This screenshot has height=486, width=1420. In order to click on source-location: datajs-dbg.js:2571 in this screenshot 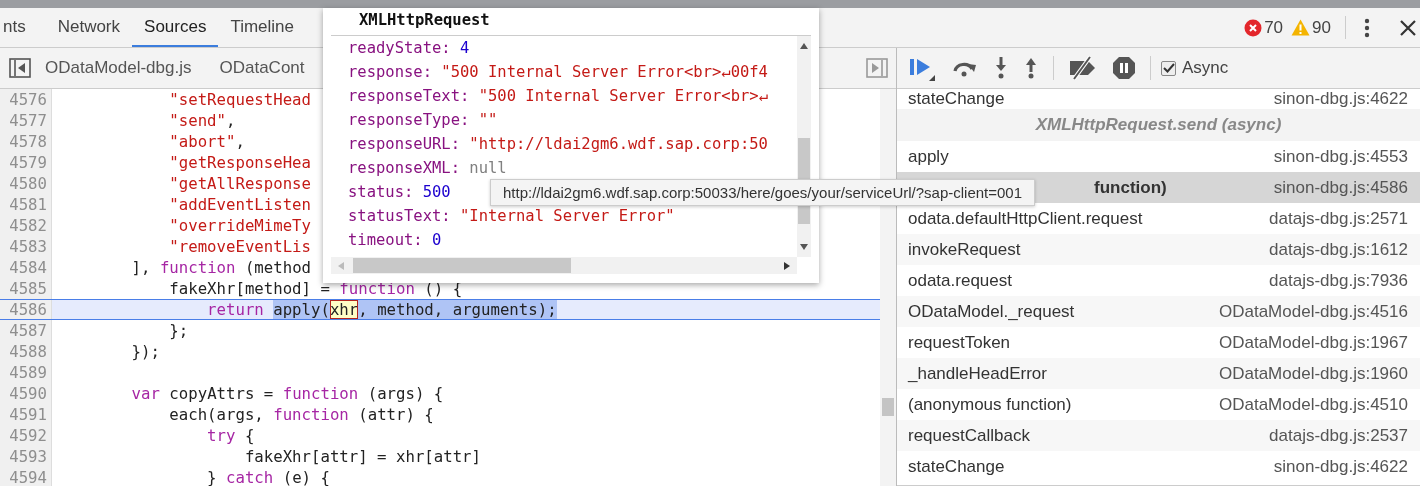, I will do `click(1338, 218)`.